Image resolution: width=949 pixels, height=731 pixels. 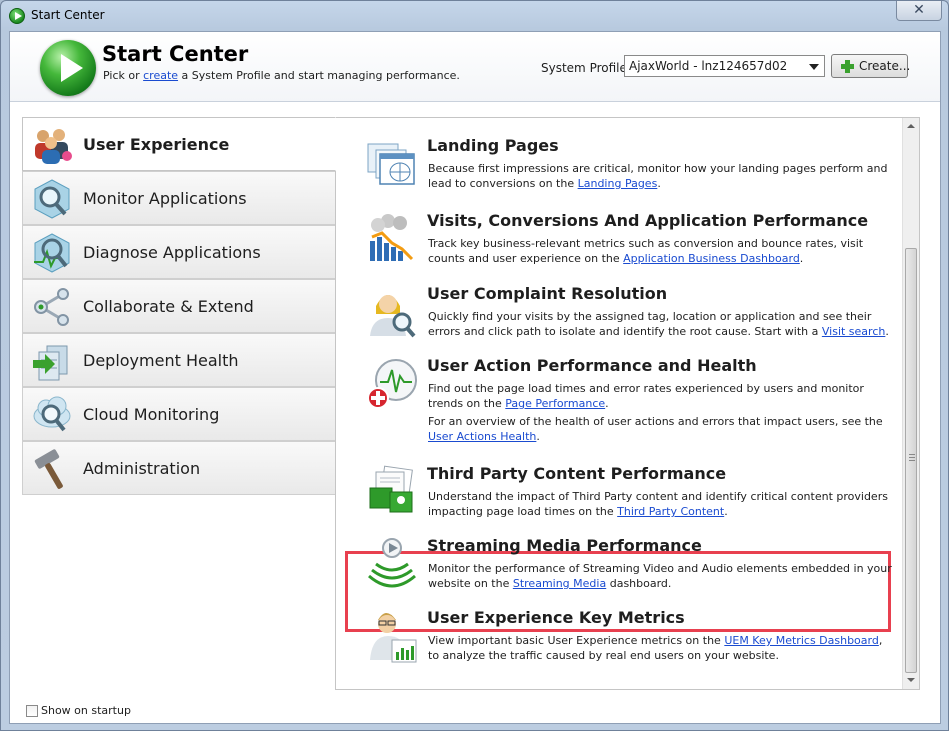 I want to click on grip-icon, so click(x=912, y=457).